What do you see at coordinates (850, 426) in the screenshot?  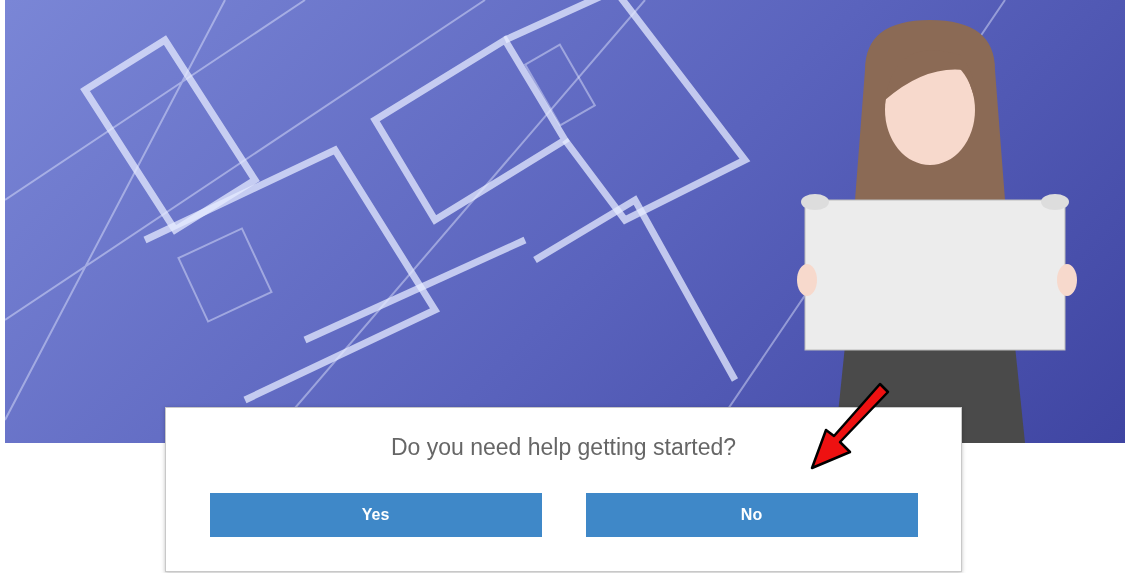 I see `pointer-arrow-icon` at bounding box center [850, 426].